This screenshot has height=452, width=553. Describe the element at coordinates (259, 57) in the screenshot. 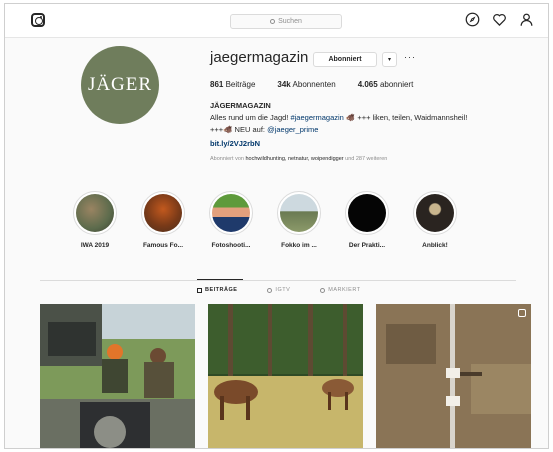

I see `profile-username: jaegermagazin` at that location.